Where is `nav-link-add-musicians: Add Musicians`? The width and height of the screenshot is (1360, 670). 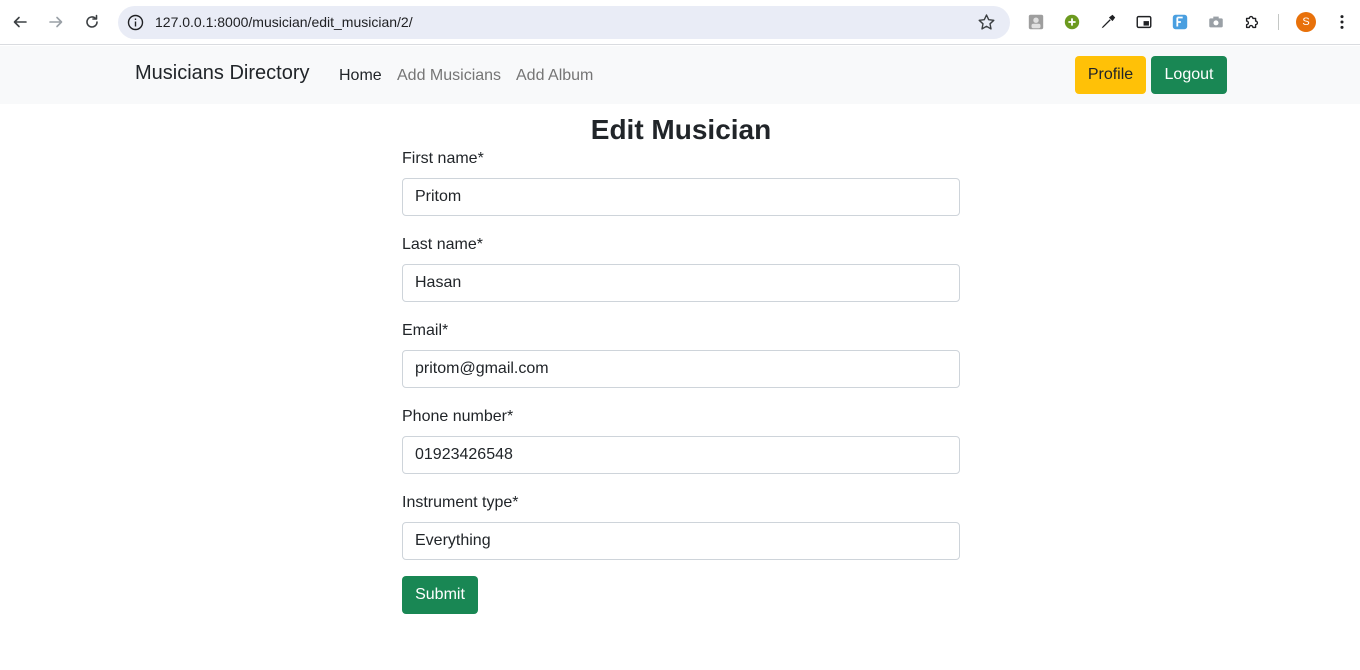 nav-link-add-musicians: Add Musicians is located at coordinates (449, 76).